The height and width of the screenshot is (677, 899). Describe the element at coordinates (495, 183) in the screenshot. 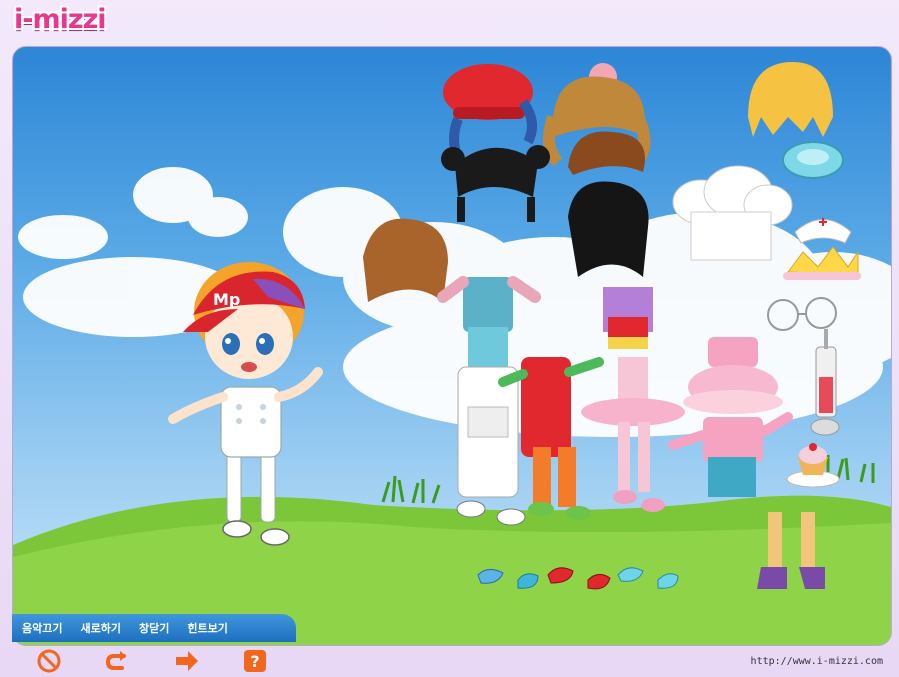

I see `item-black-bun-hair` at that location.